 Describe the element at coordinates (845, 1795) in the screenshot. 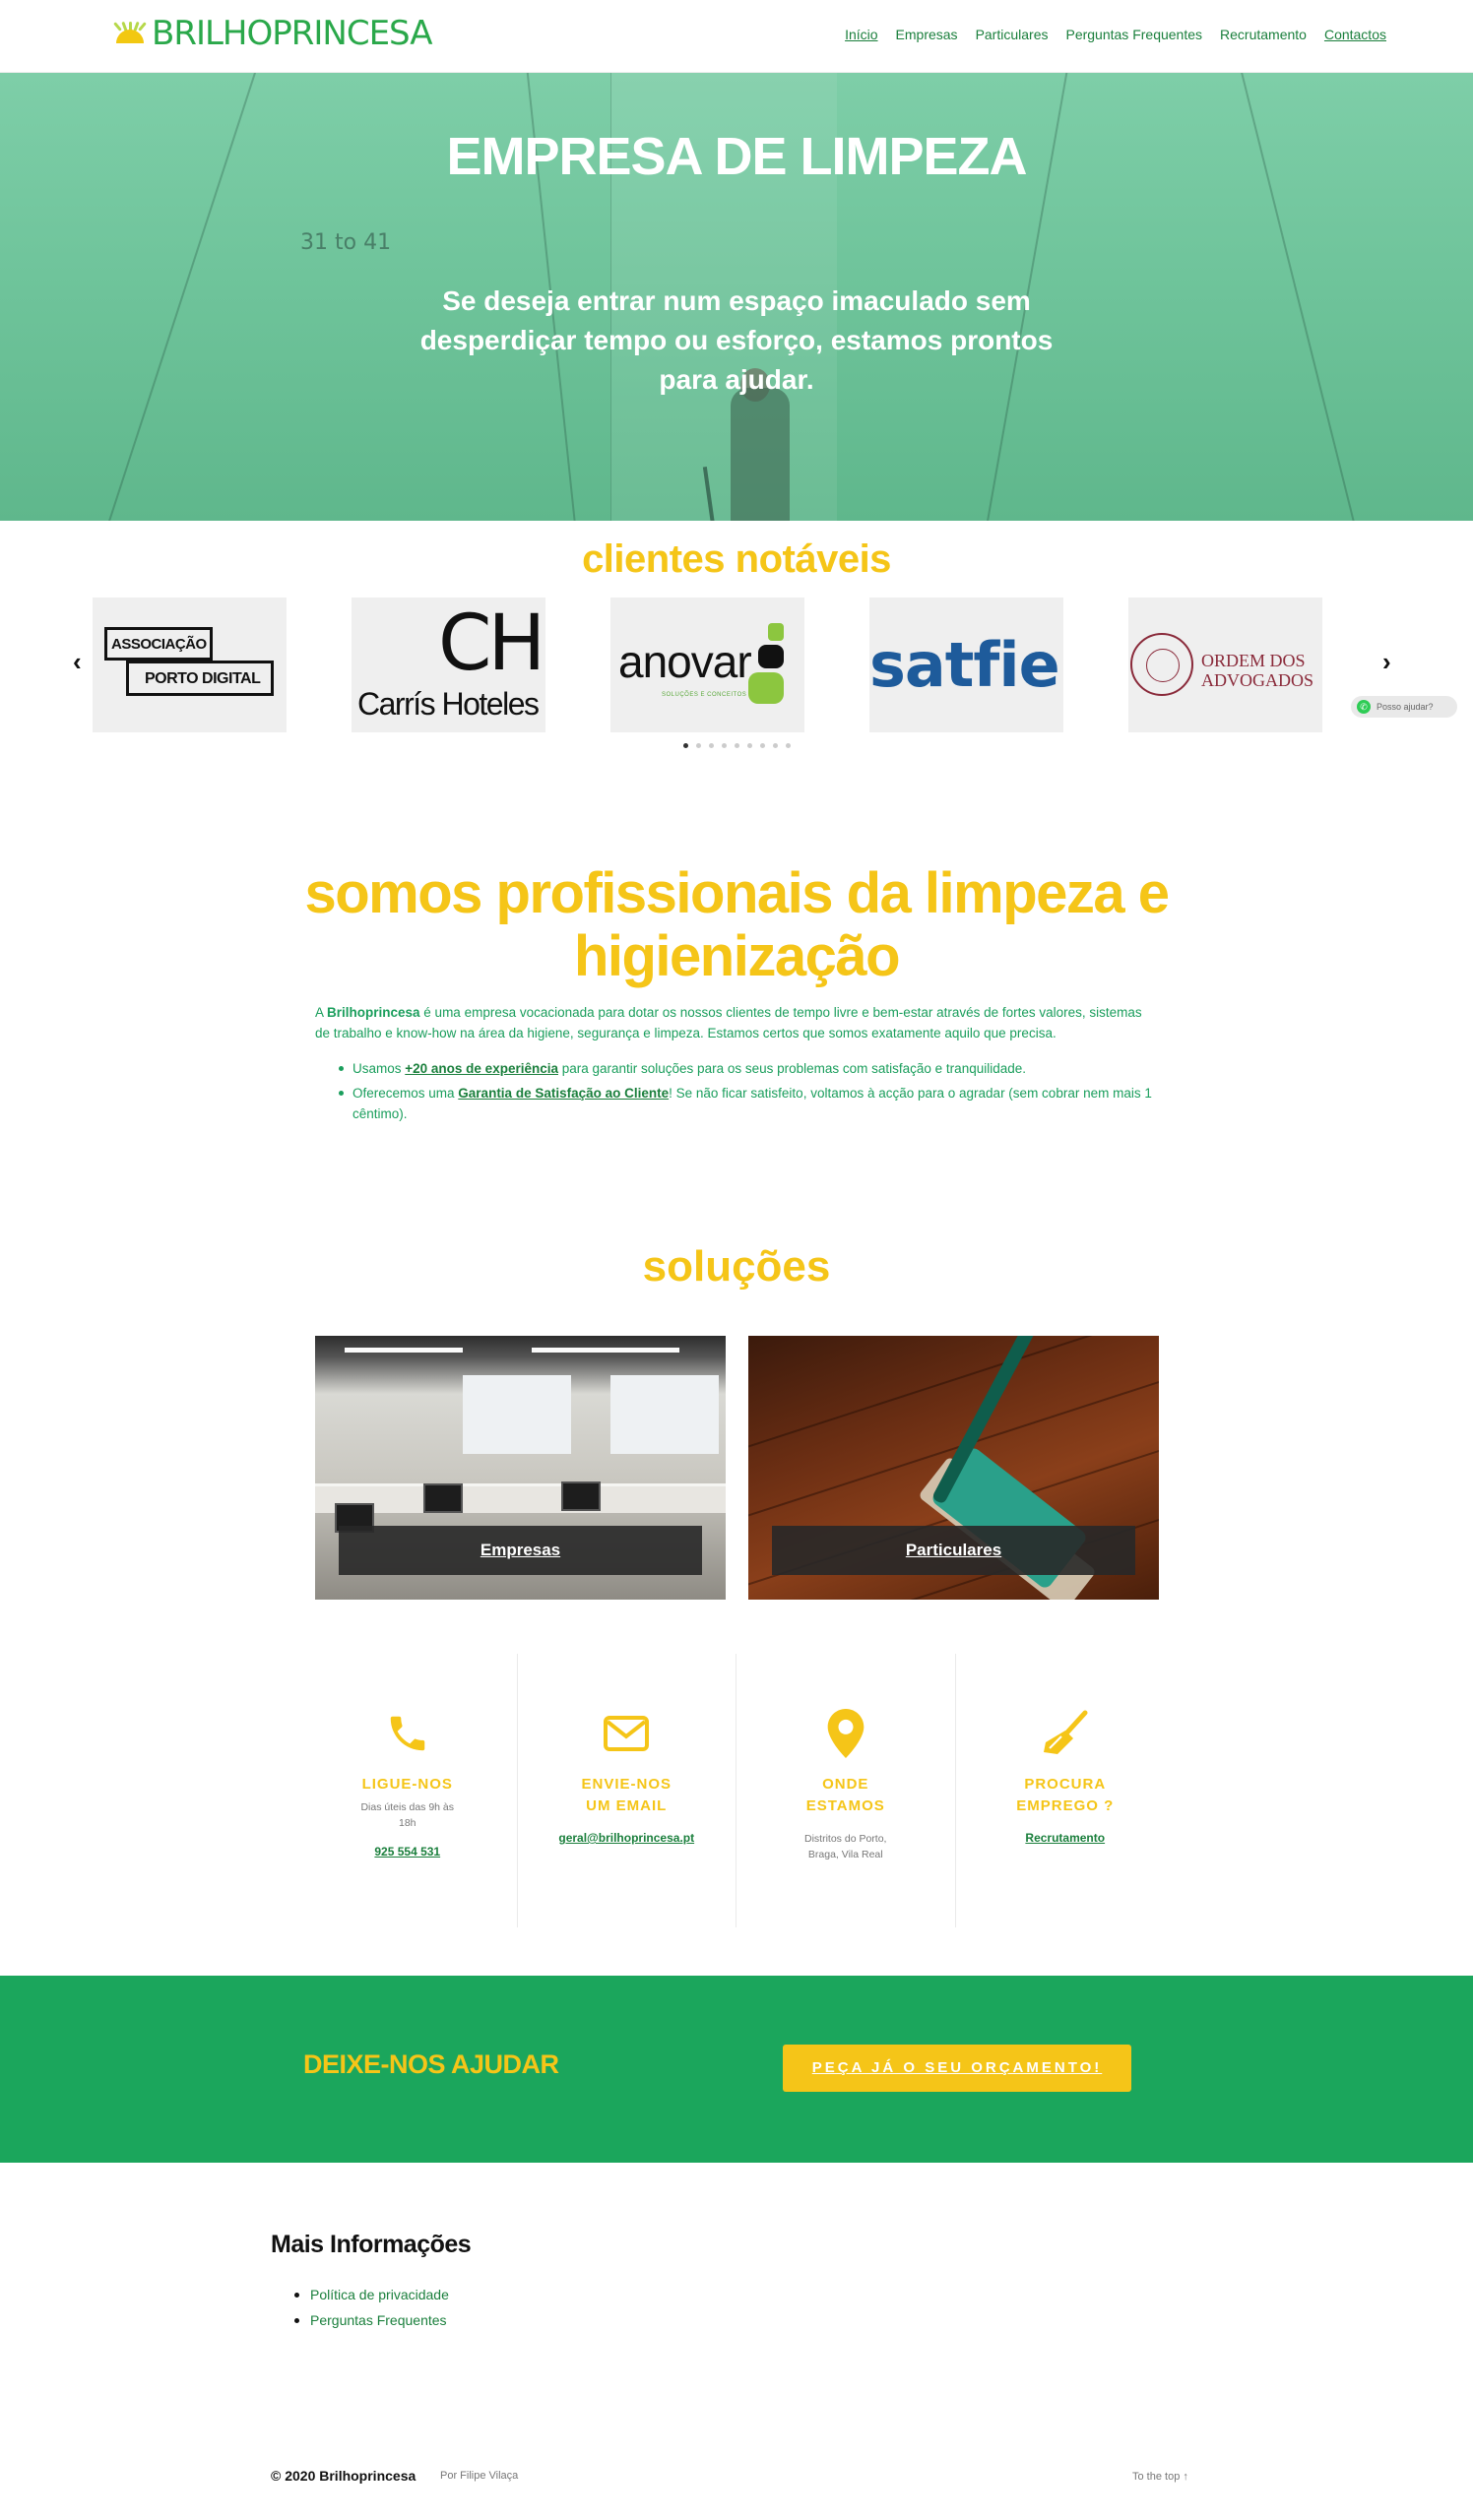

I see `contact-title: ONDE ESTAMOS` at that location.